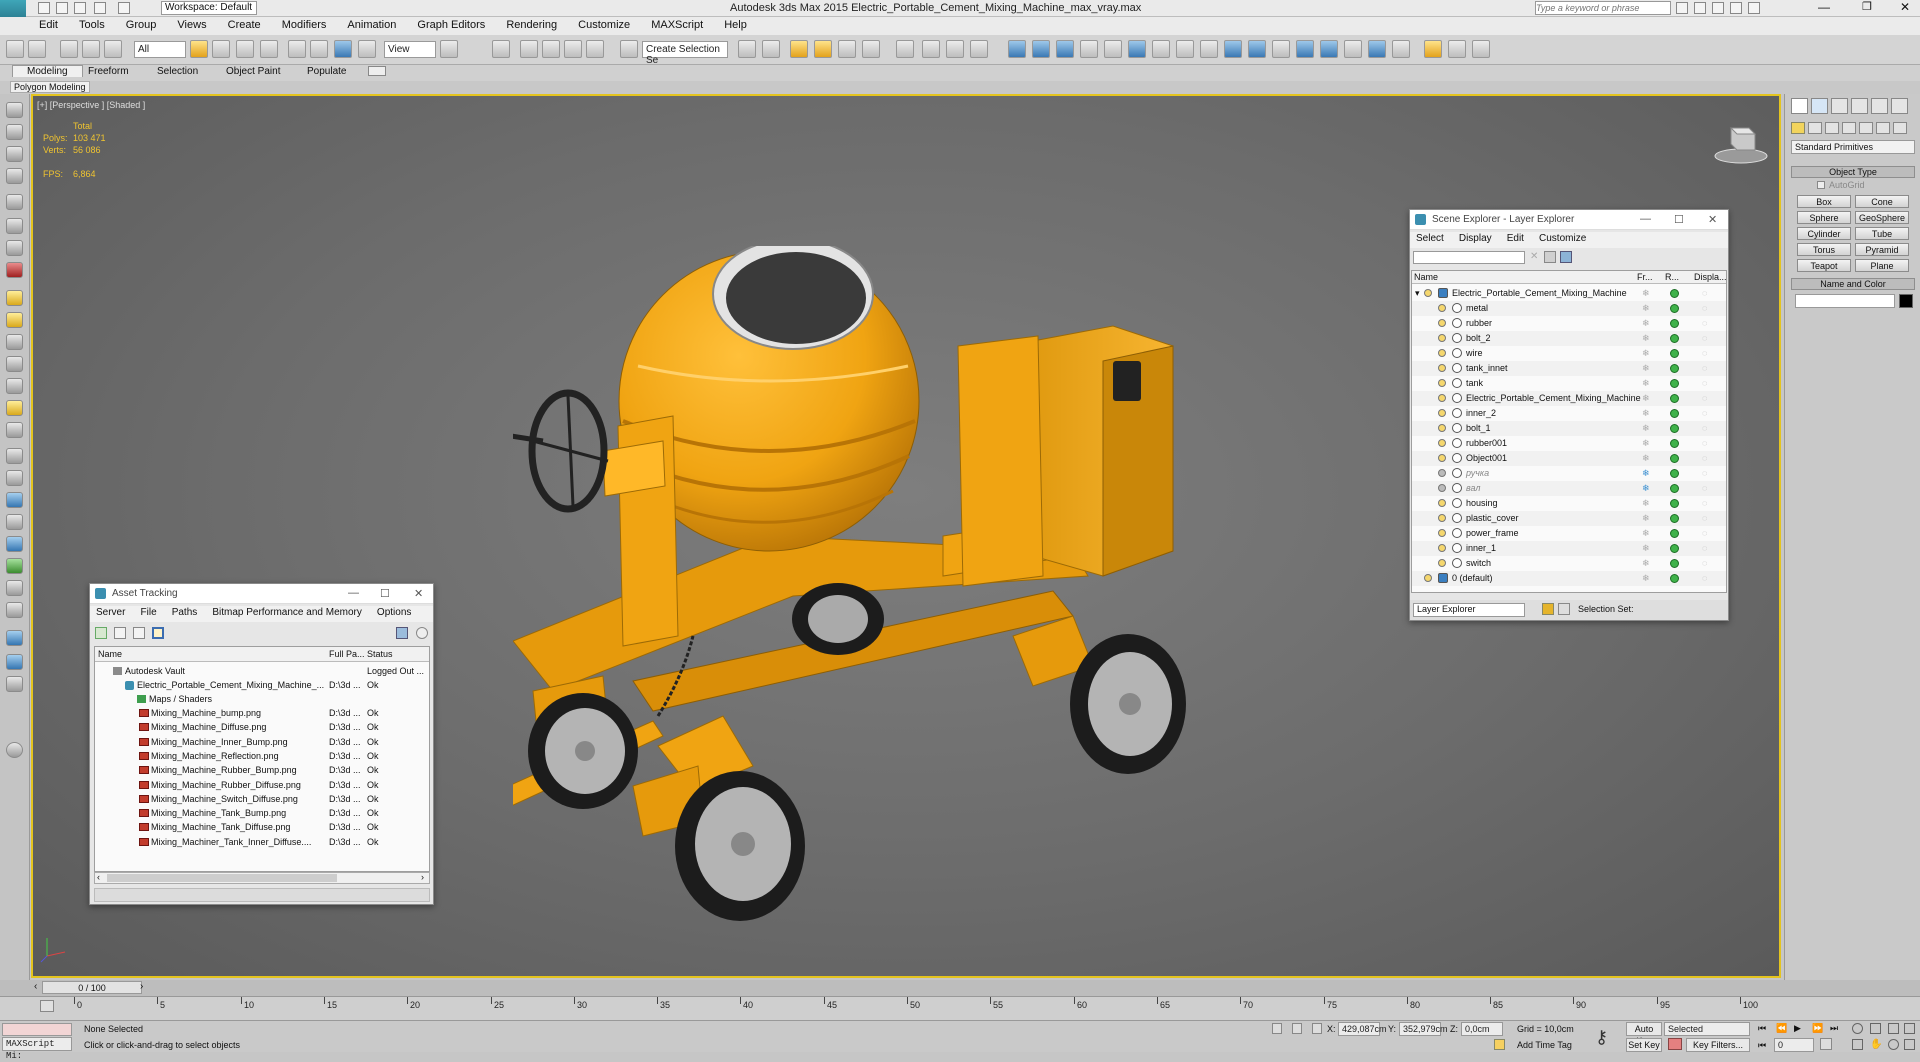 This screenshot has width=1920, height=1062. I want to click on se-menu-select: Select, so click(1430, 238).